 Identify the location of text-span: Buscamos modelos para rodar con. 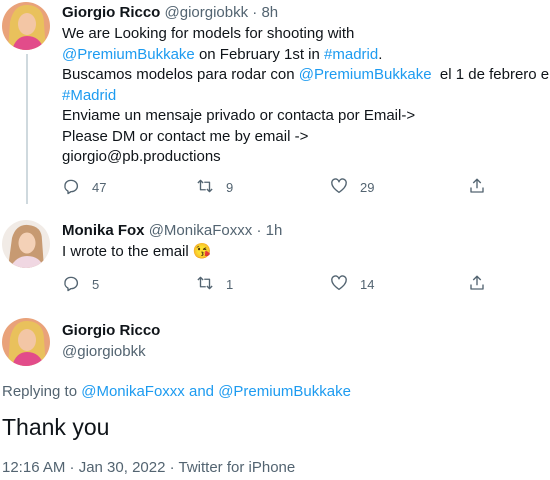
(180, 74).